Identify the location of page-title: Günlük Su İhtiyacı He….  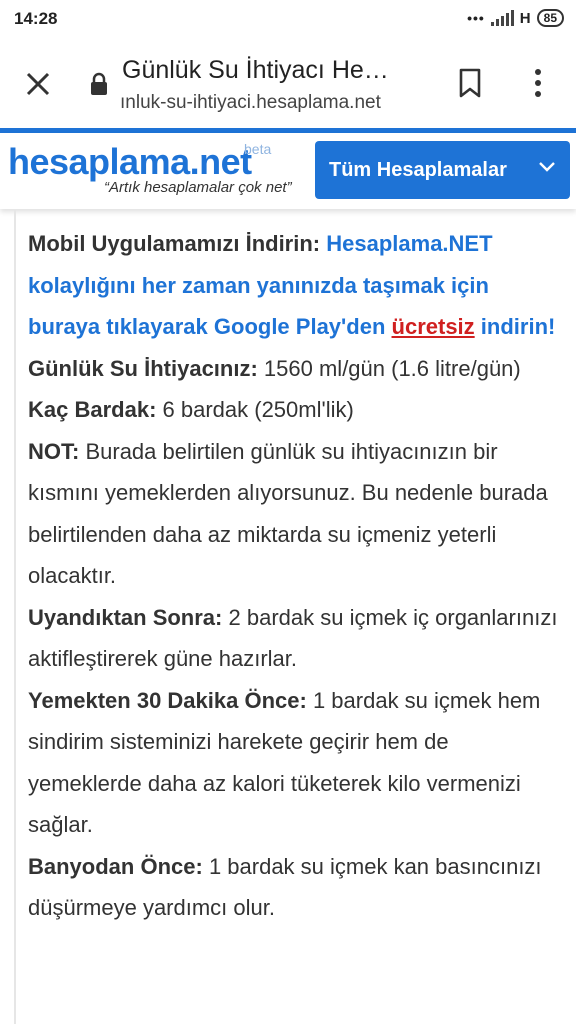
(277, 70).